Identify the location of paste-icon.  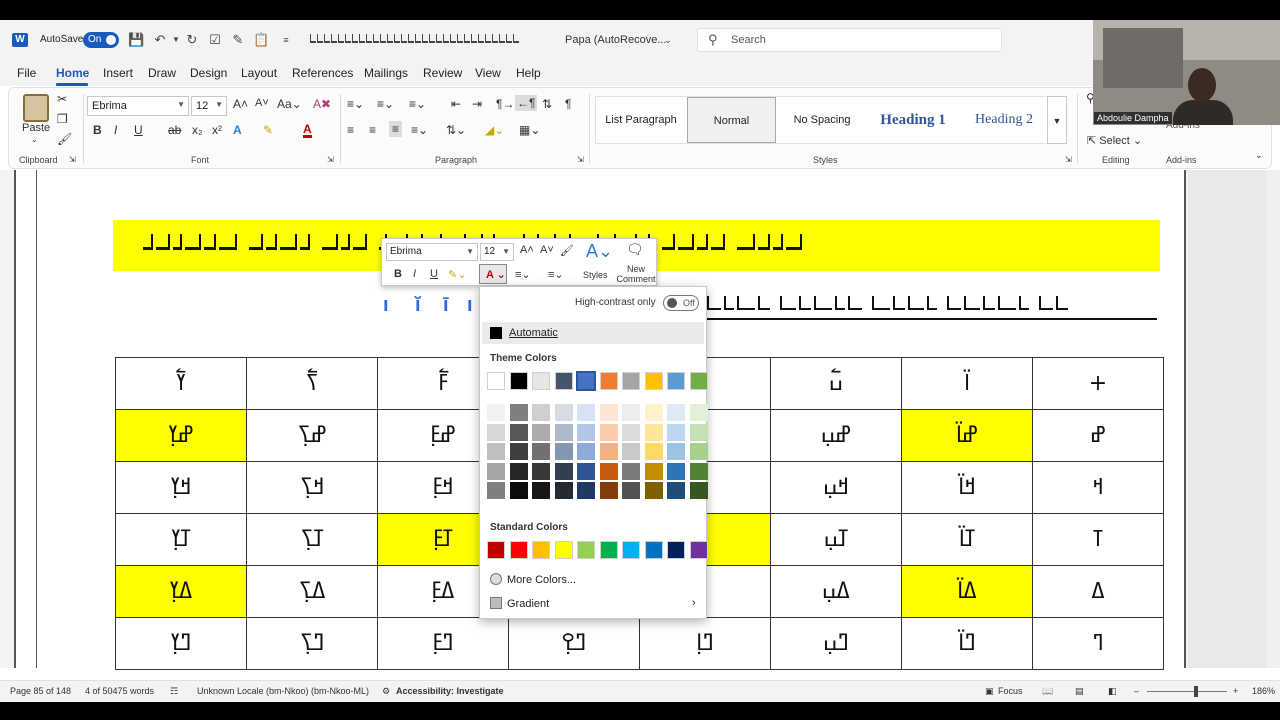
(36, 108).